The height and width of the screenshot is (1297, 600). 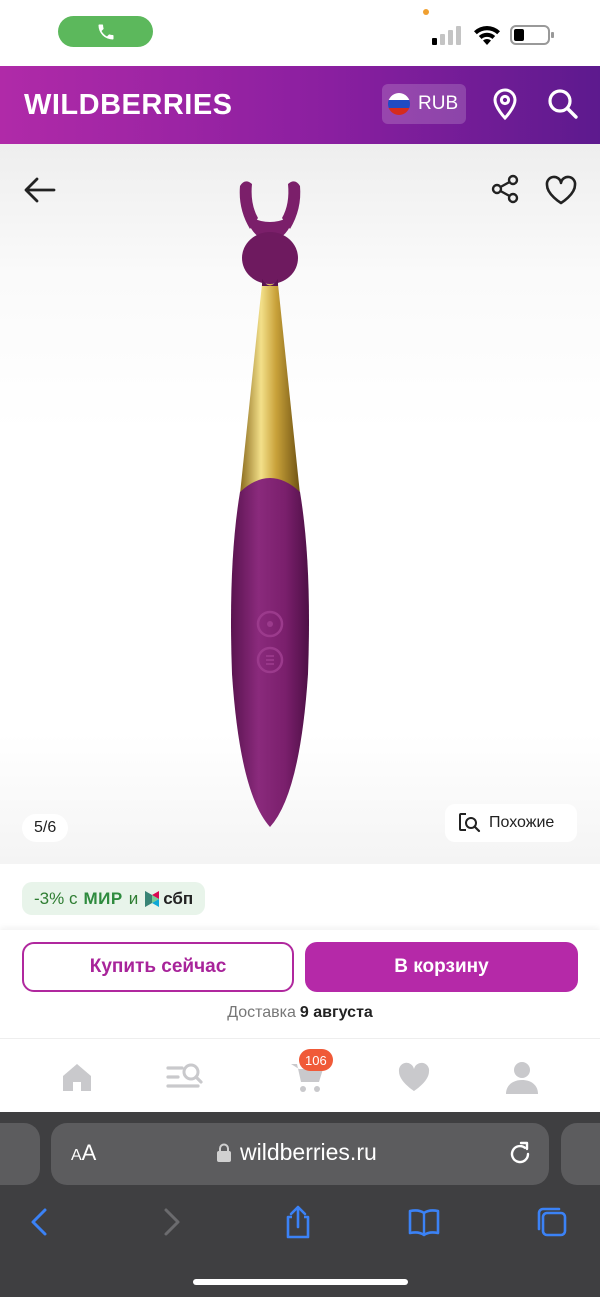 I want to click on profile-icon, so click(x=522, y=1078).